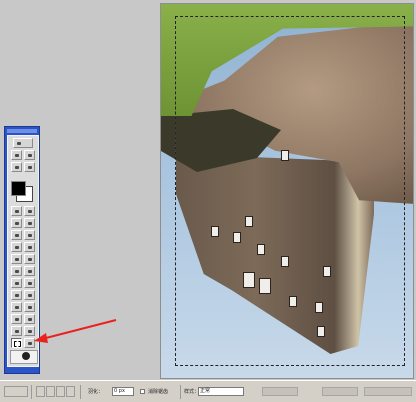 Image resolution: width=416 pixels, height=402 pixels. Describe the element at coordinates (123, 391) in the screenshot. I see `feather-input: 0 px` at that location.